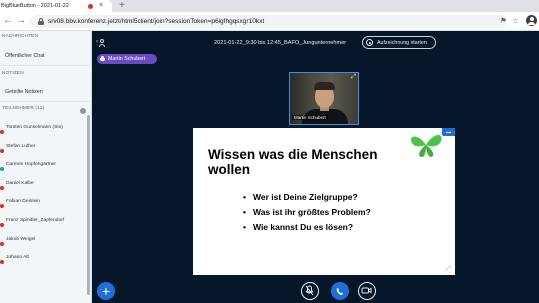  I want to click on actions-plus-button: +, so click(106, 291).